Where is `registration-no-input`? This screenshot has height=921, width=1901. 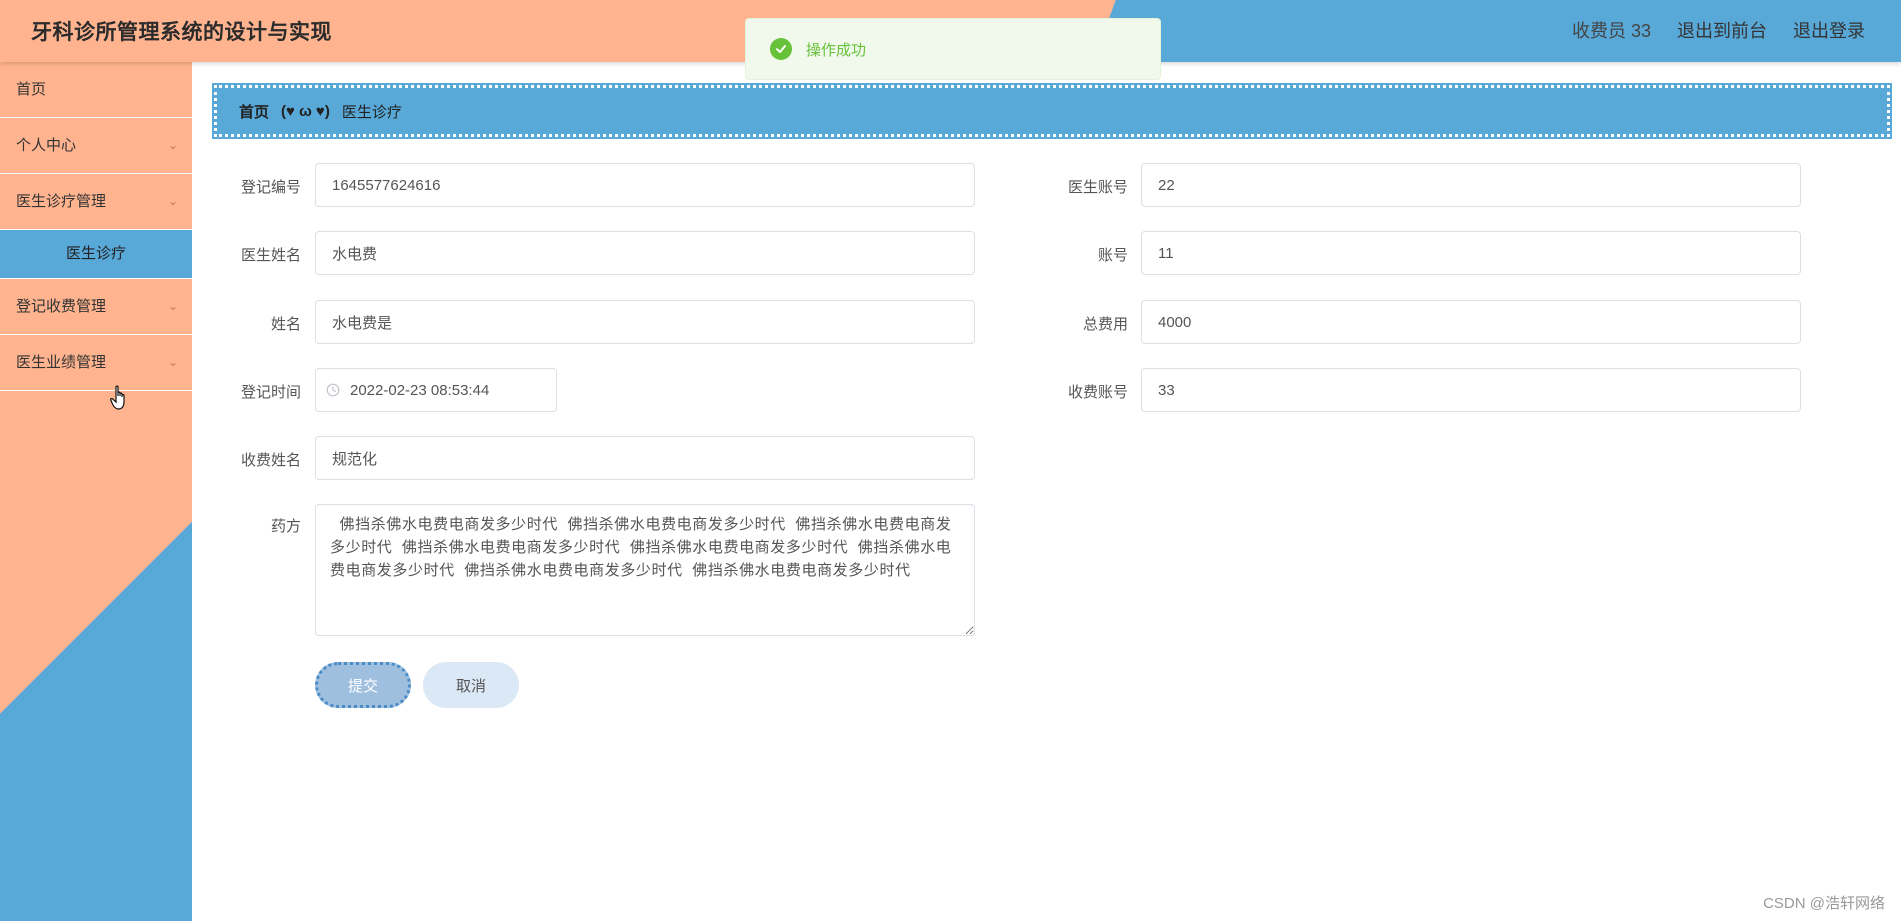 registration-no-input is located at coordinates (645, 185).